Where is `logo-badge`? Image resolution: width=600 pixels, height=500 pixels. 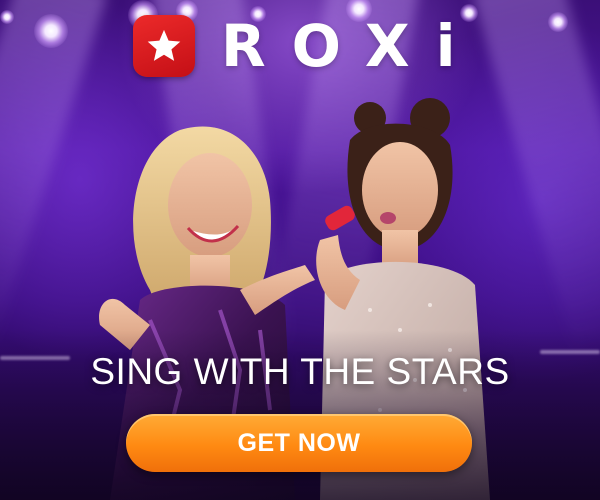 logo-badge is located at coordinates (164, 46).